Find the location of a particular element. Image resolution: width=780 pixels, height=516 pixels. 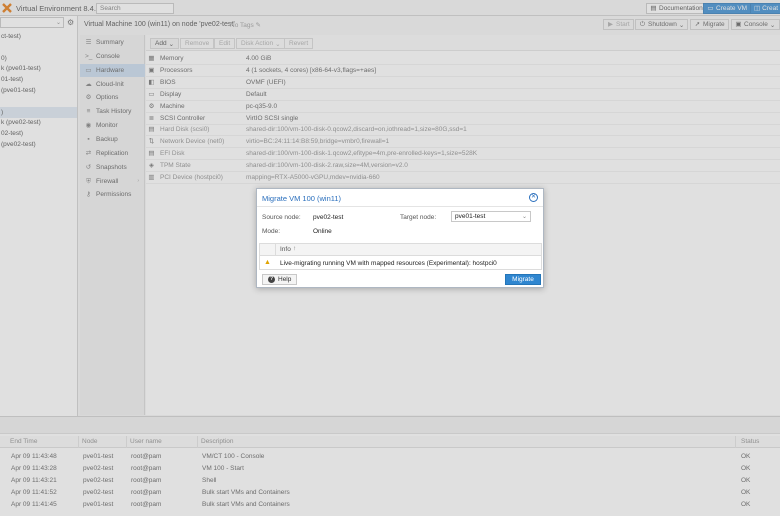

mode-label: Mode: is located at coordinates (271, 231).